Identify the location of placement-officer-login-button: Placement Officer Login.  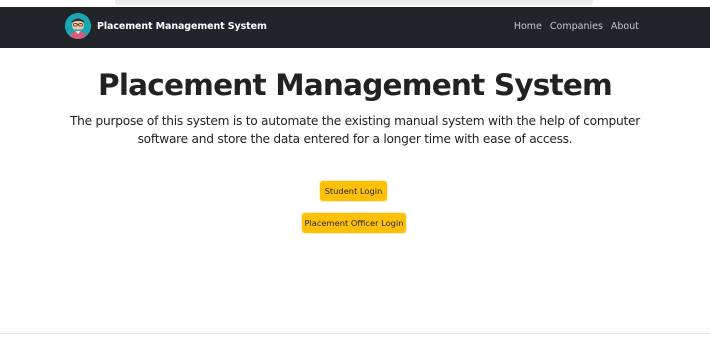
(354, 223).